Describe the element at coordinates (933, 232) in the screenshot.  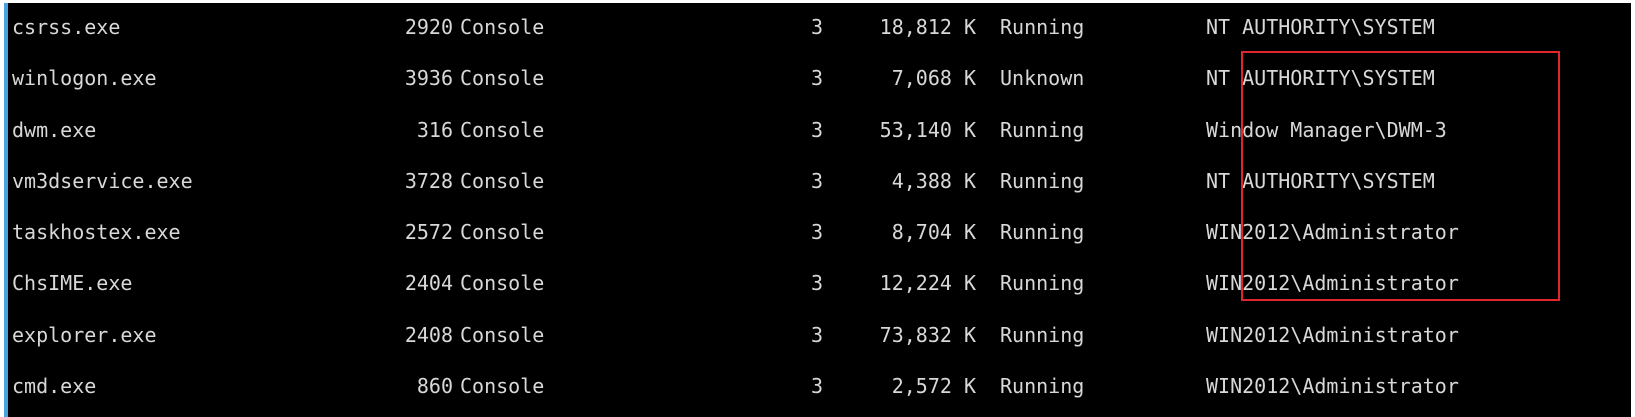
I see `process-mem-usage: 8,704 K` at that location.